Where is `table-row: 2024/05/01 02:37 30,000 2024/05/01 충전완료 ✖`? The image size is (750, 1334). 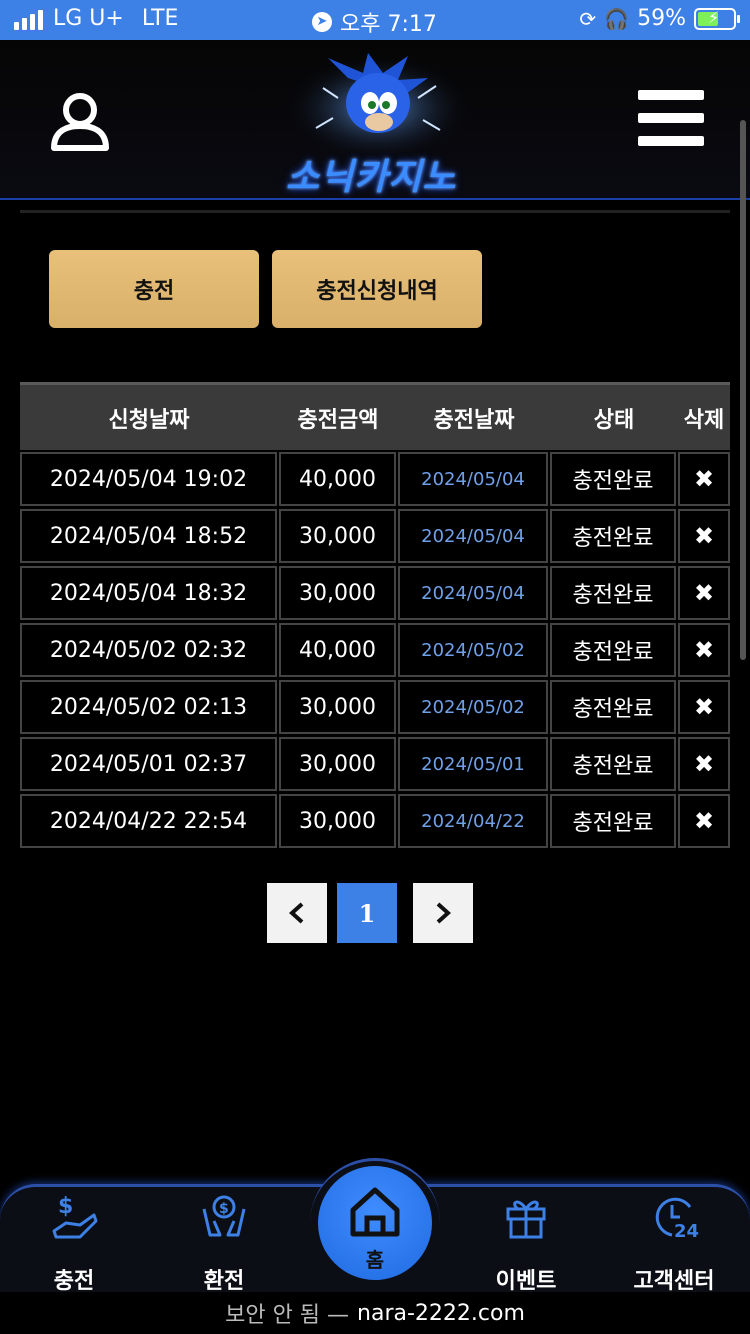 table-row: 2024/05/01 02:37 30,000 2024/05/01 충전완료 ✖ is located at coordinates (375, 764).